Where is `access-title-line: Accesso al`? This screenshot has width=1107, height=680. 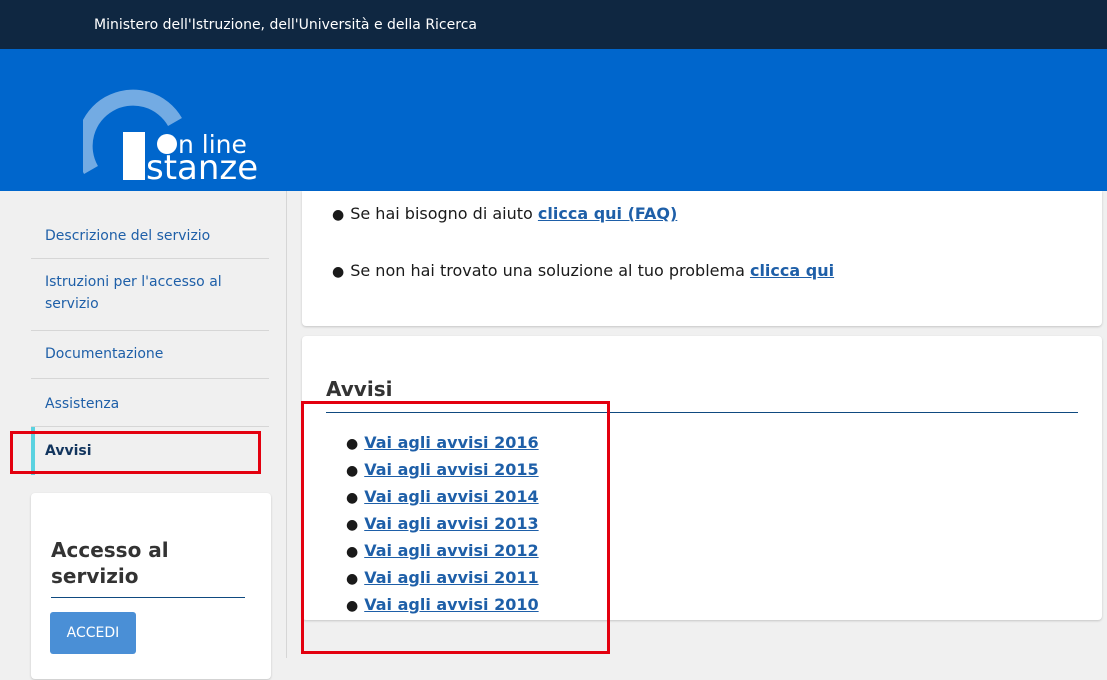 access-title-line: Accesso al is located at coordinates (110, 550).